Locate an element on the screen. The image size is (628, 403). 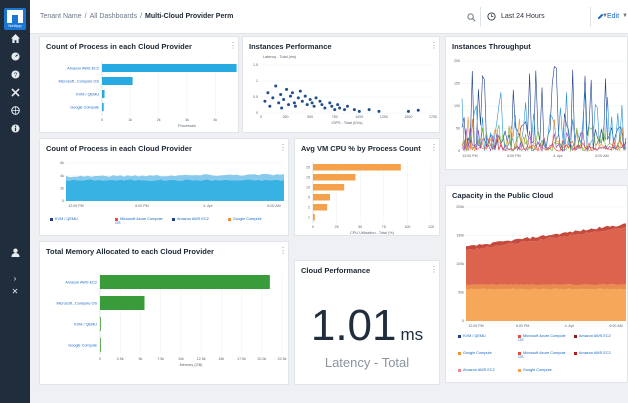
category-label: Amazon AWS EC2 is located at coordinates (83, 68).